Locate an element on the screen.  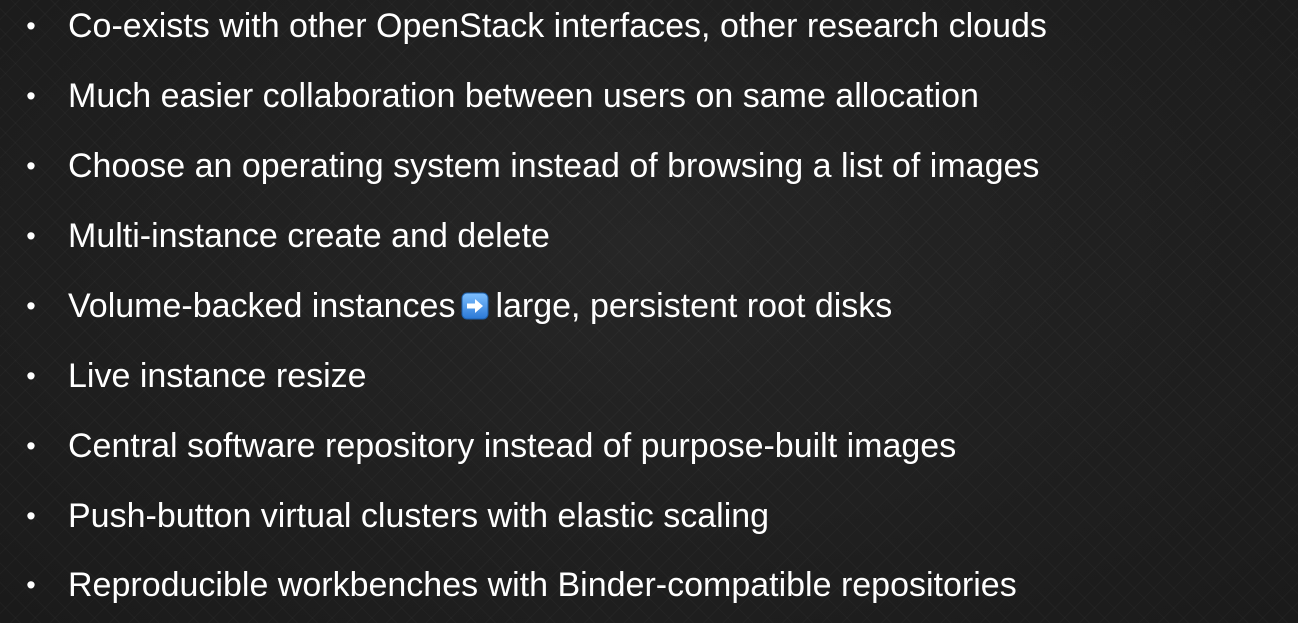
list-item: • Live instance resize is located at coordinates (649, 376).